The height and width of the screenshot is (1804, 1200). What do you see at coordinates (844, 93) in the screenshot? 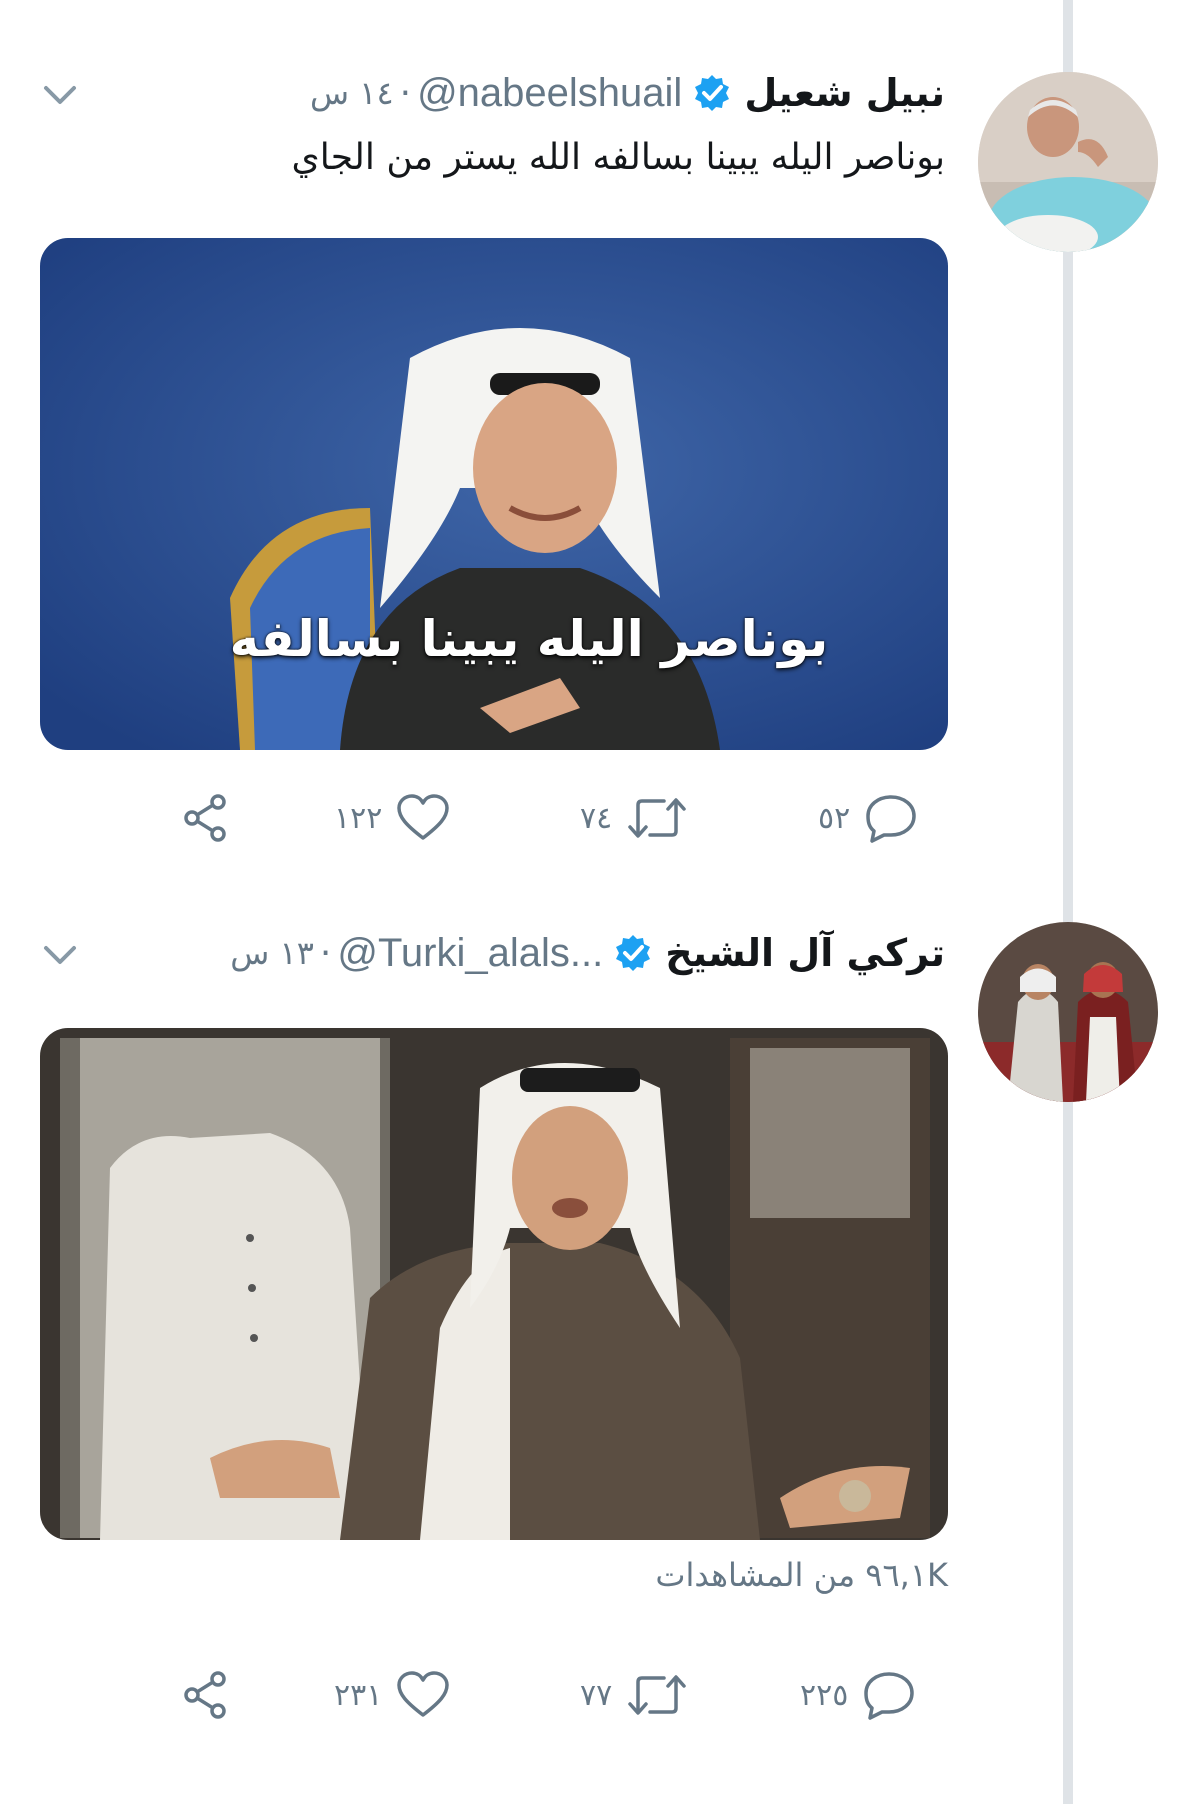
I see `display-name: نبيل شعيل` at bounding box center [844, 93].